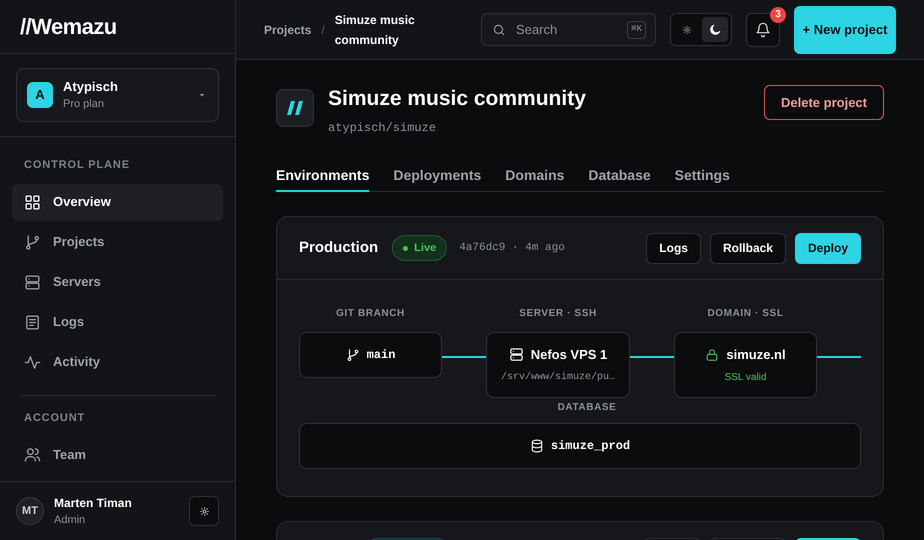 The width and height of the screenshot is (924, 540). I want to click on nav-item: Activity, so click(117, 362).